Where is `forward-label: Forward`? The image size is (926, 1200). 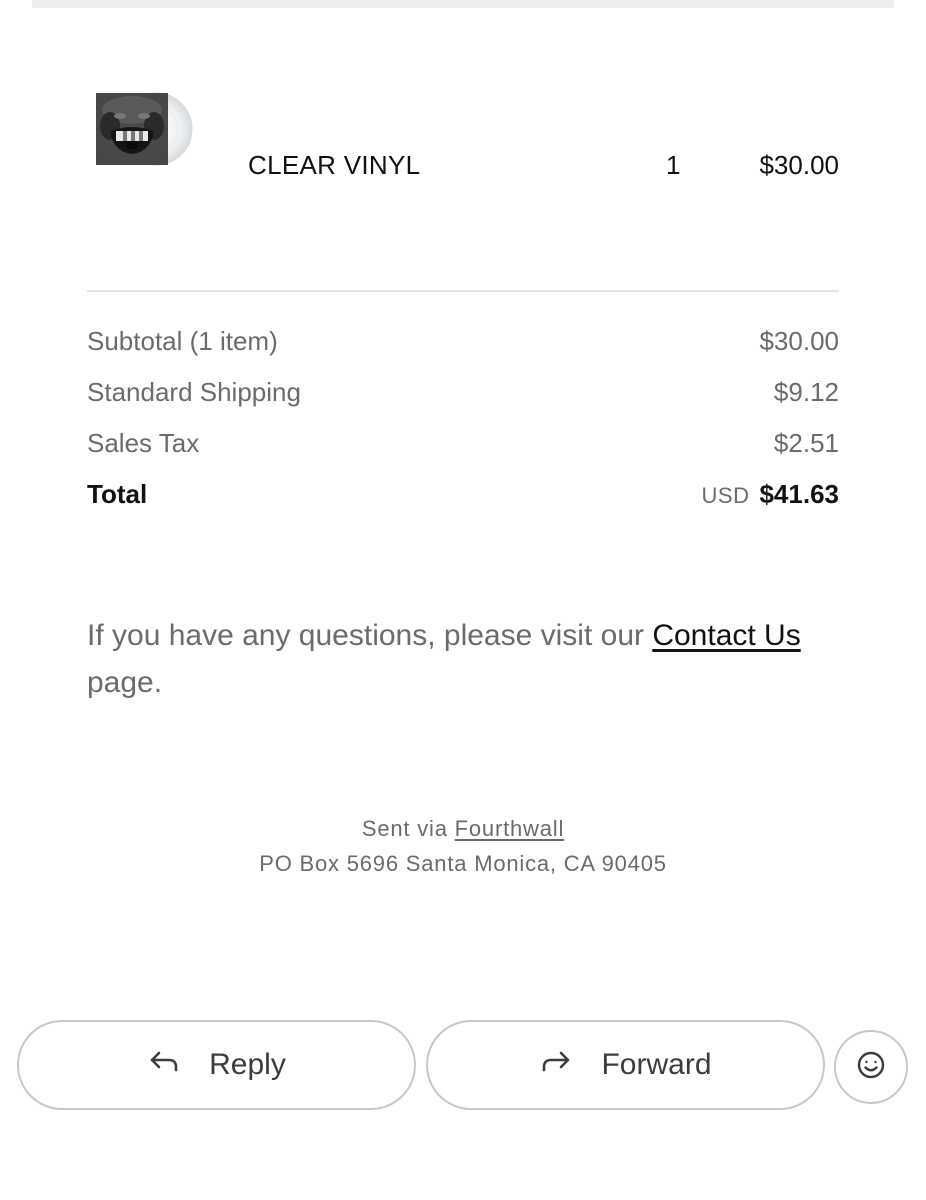
forward-label: Forward is located at coordinates (656, 1064).